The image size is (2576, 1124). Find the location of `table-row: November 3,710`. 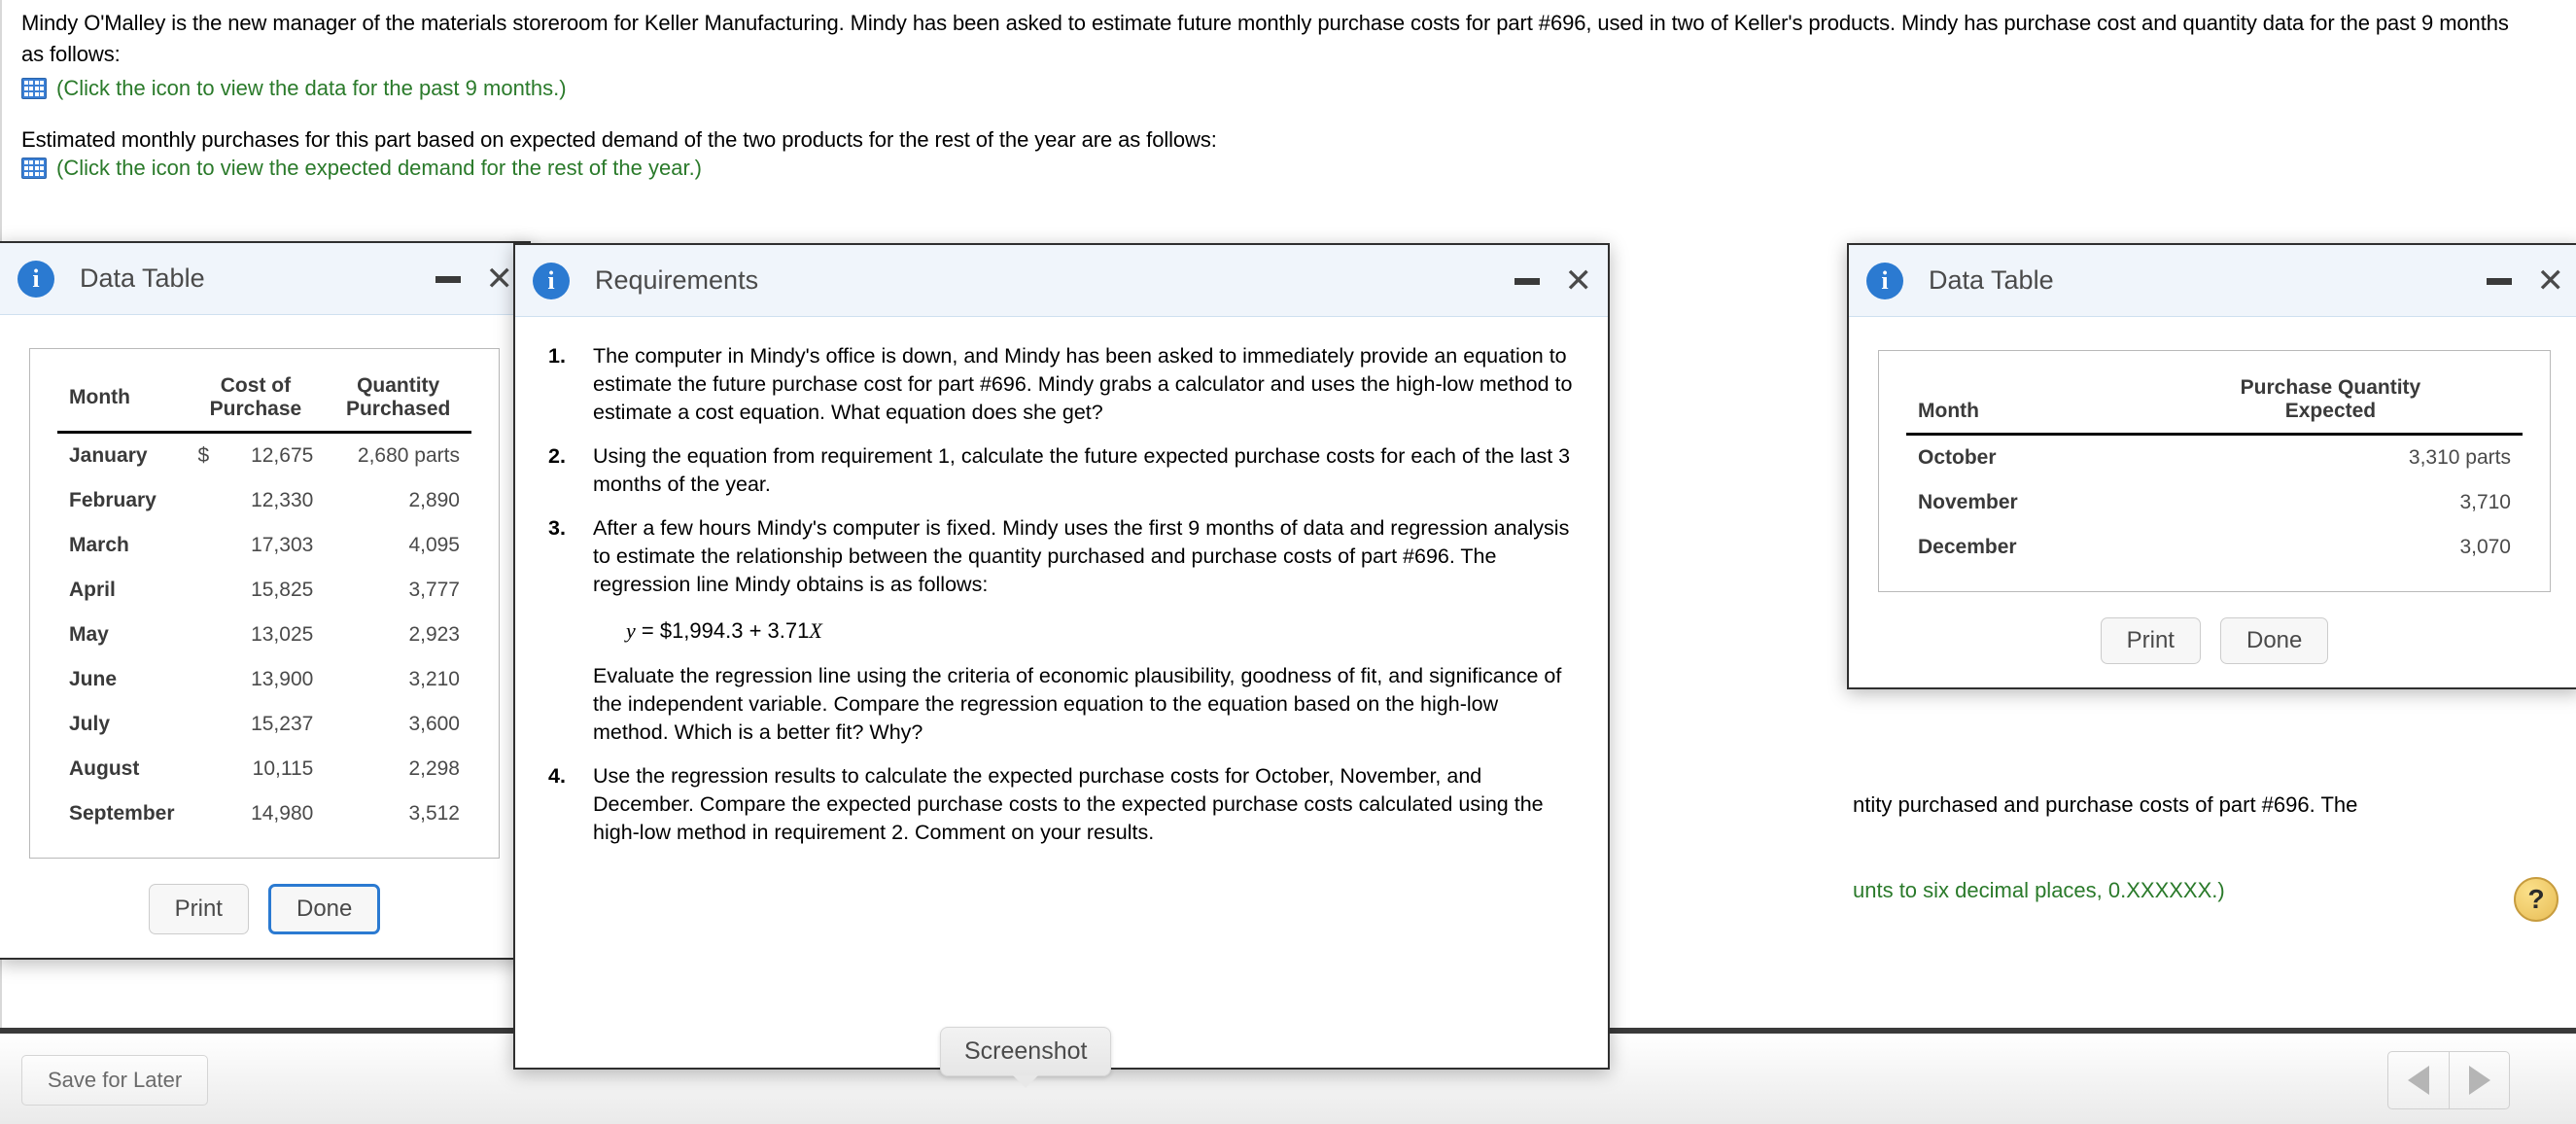

table-row: November 3,710 is located at coordinates (2214, 502).